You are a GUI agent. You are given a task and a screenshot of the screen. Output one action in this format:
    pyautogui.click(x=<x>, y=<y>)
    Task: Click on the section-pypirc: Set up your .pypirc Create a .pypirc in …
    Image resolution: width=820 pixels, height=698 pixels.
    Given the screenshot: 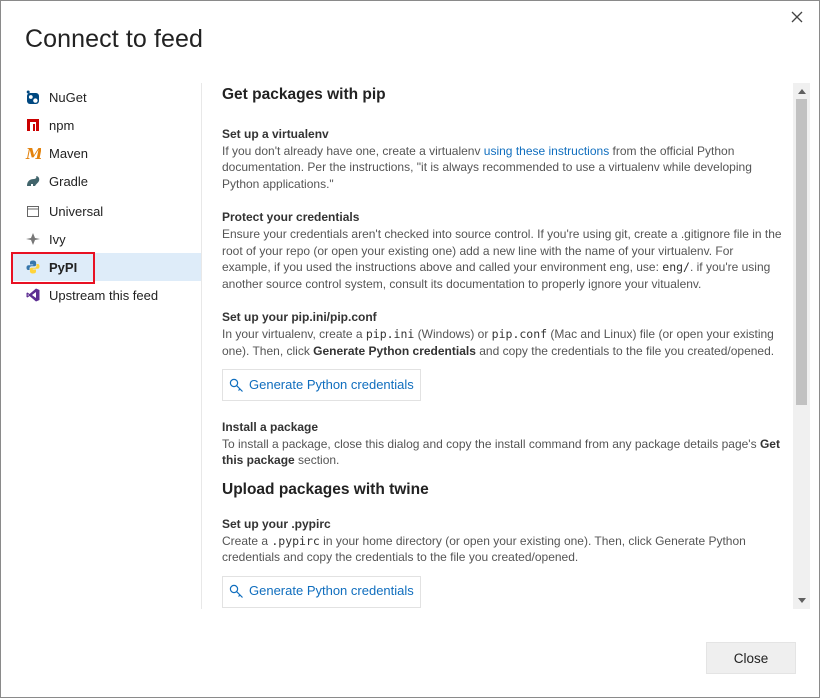 What is the action you would take?
    pyautogui.click(x=503, y=541)
    